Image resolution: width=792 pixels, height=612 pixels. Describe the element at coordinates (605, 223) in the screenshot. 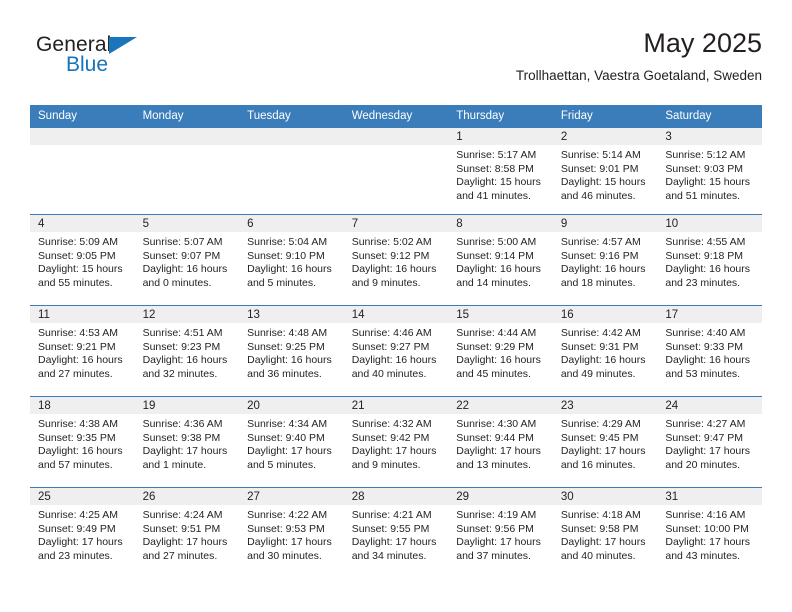

I see `day-number: 9` at that location.